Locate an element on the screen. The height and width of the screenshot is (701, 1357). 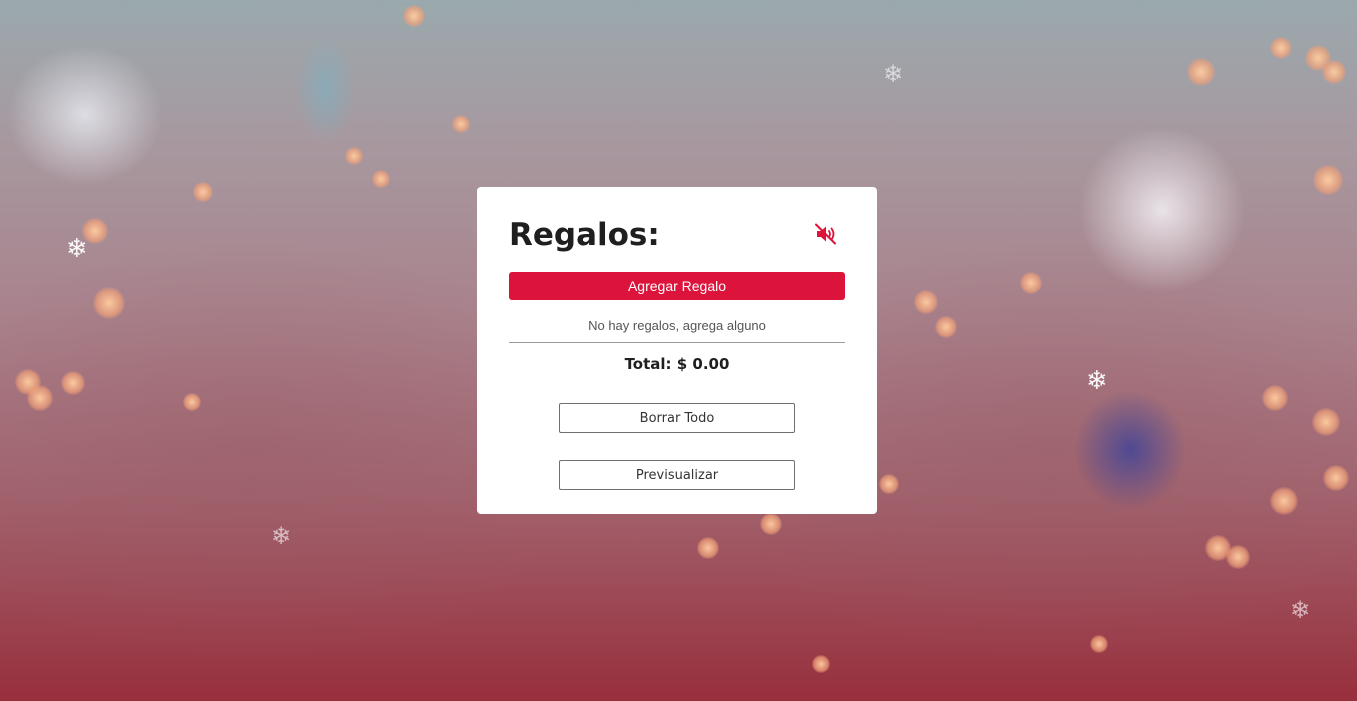
empty-list-message: No hay regalos, agrega alguno is located at coordinates (677, 325).